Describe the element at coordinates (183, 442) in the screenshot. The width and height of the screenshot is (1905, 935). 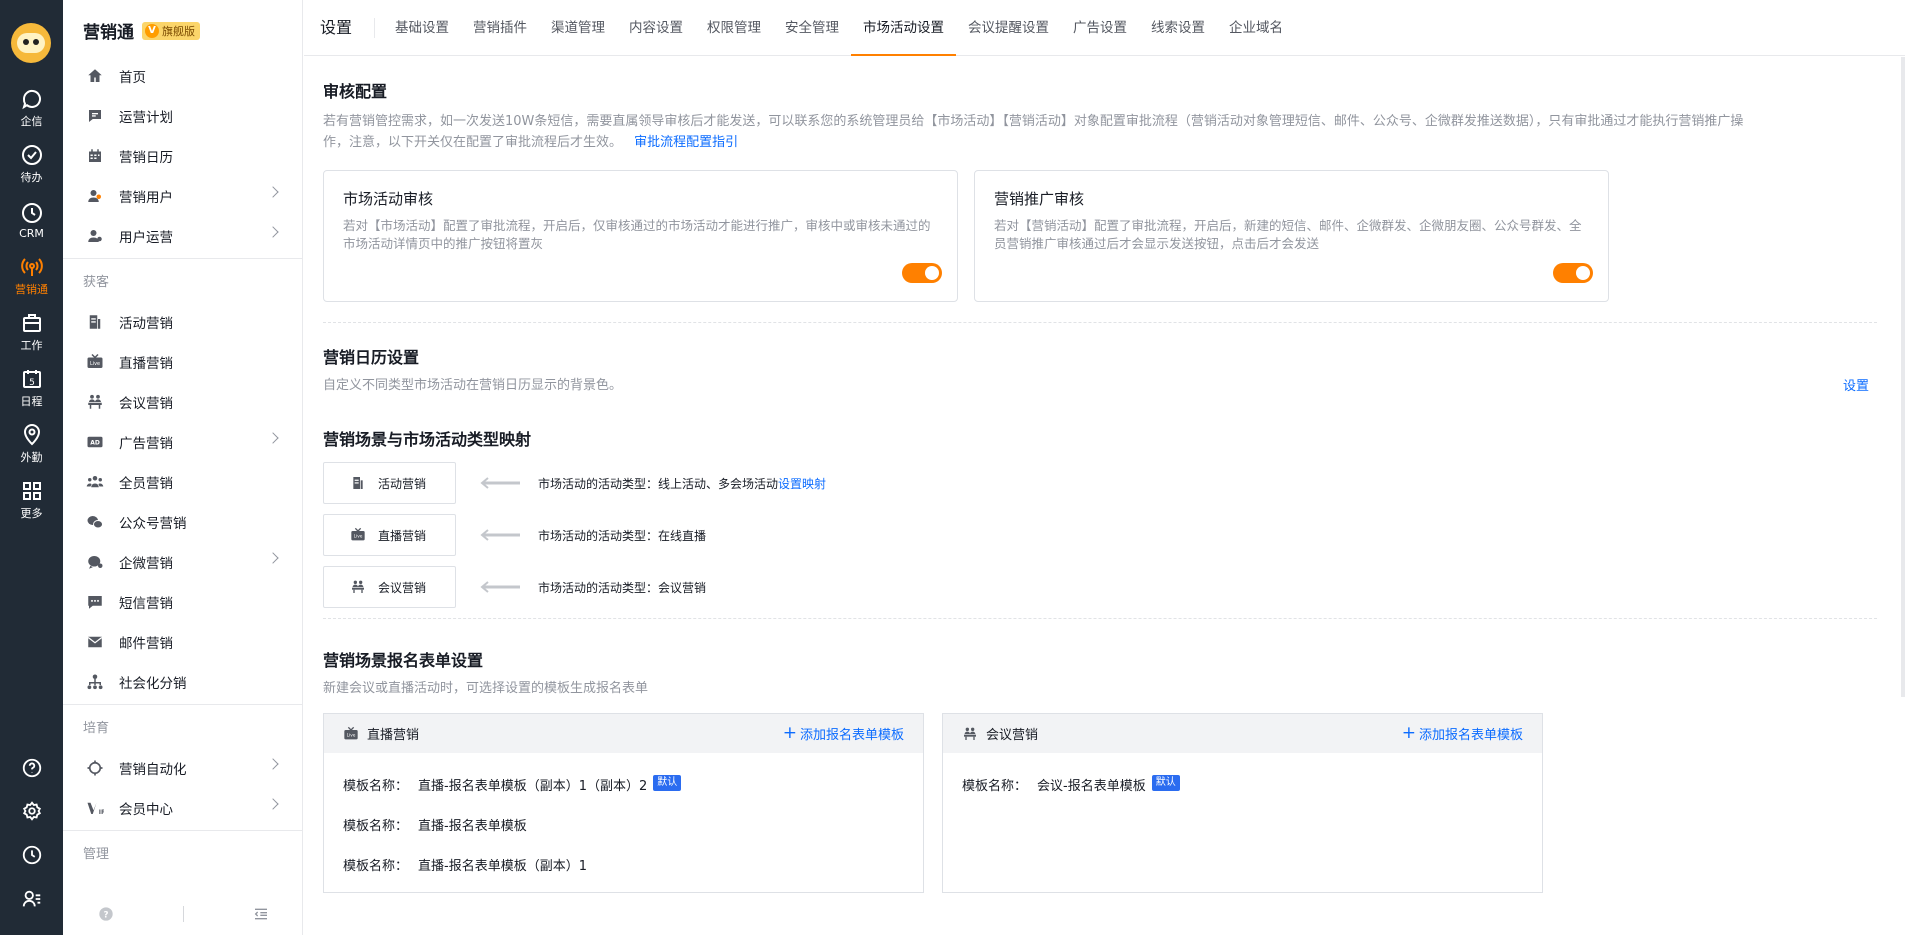
I see `sidebar-item-ad-marketing: AD 广告营销` at that location.